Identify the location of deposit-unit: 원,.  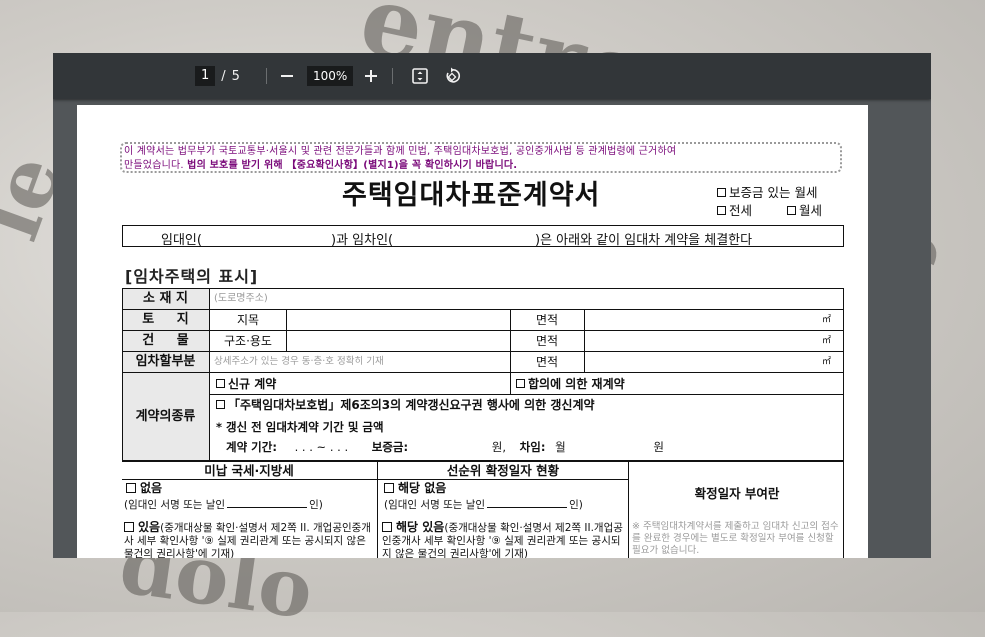
(499, 447).